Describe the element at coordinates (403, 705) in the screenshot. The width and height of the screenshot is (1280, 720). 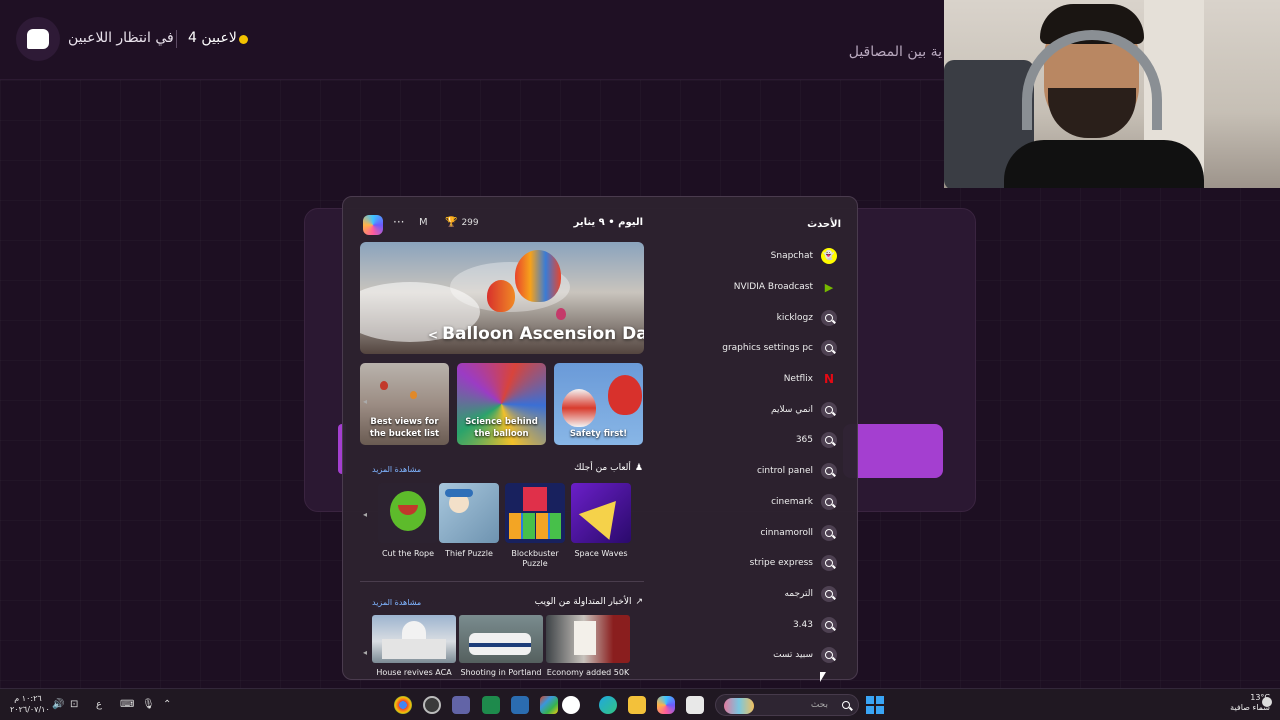
I see `chrome-icon` at that location.